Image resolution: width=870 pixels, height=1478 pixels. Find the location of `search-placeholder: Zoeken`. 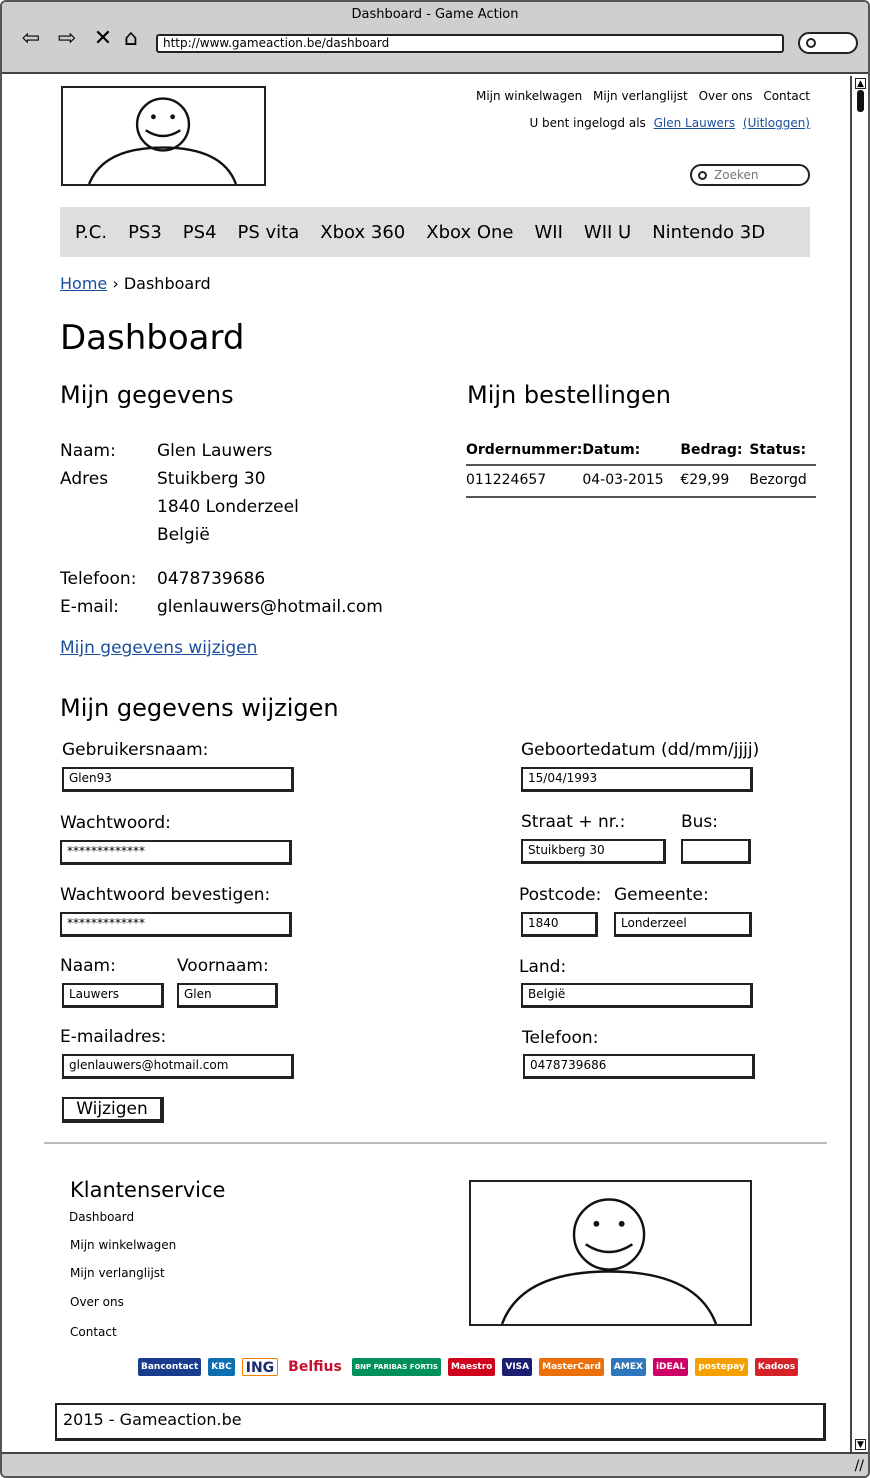

search-placeholder: Zoeken is located at coordinates (736, 175).